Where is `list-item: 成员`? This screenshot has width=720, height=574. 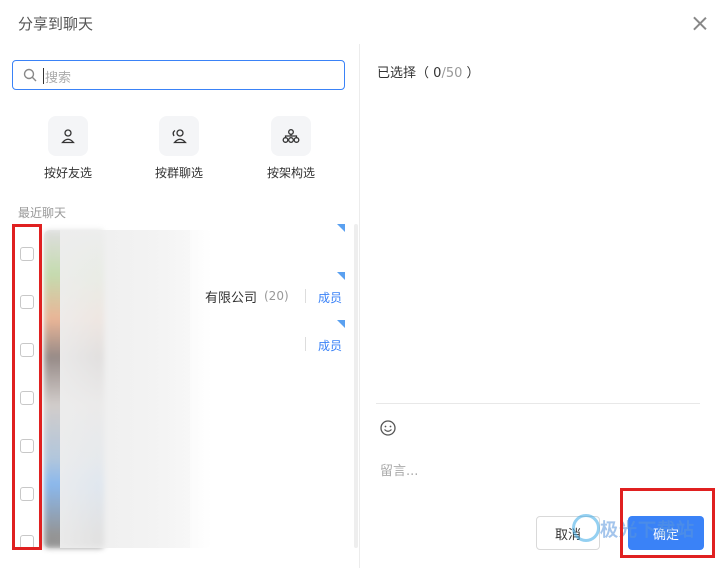 list-item: 成员 is located at coordinates (177, 351).